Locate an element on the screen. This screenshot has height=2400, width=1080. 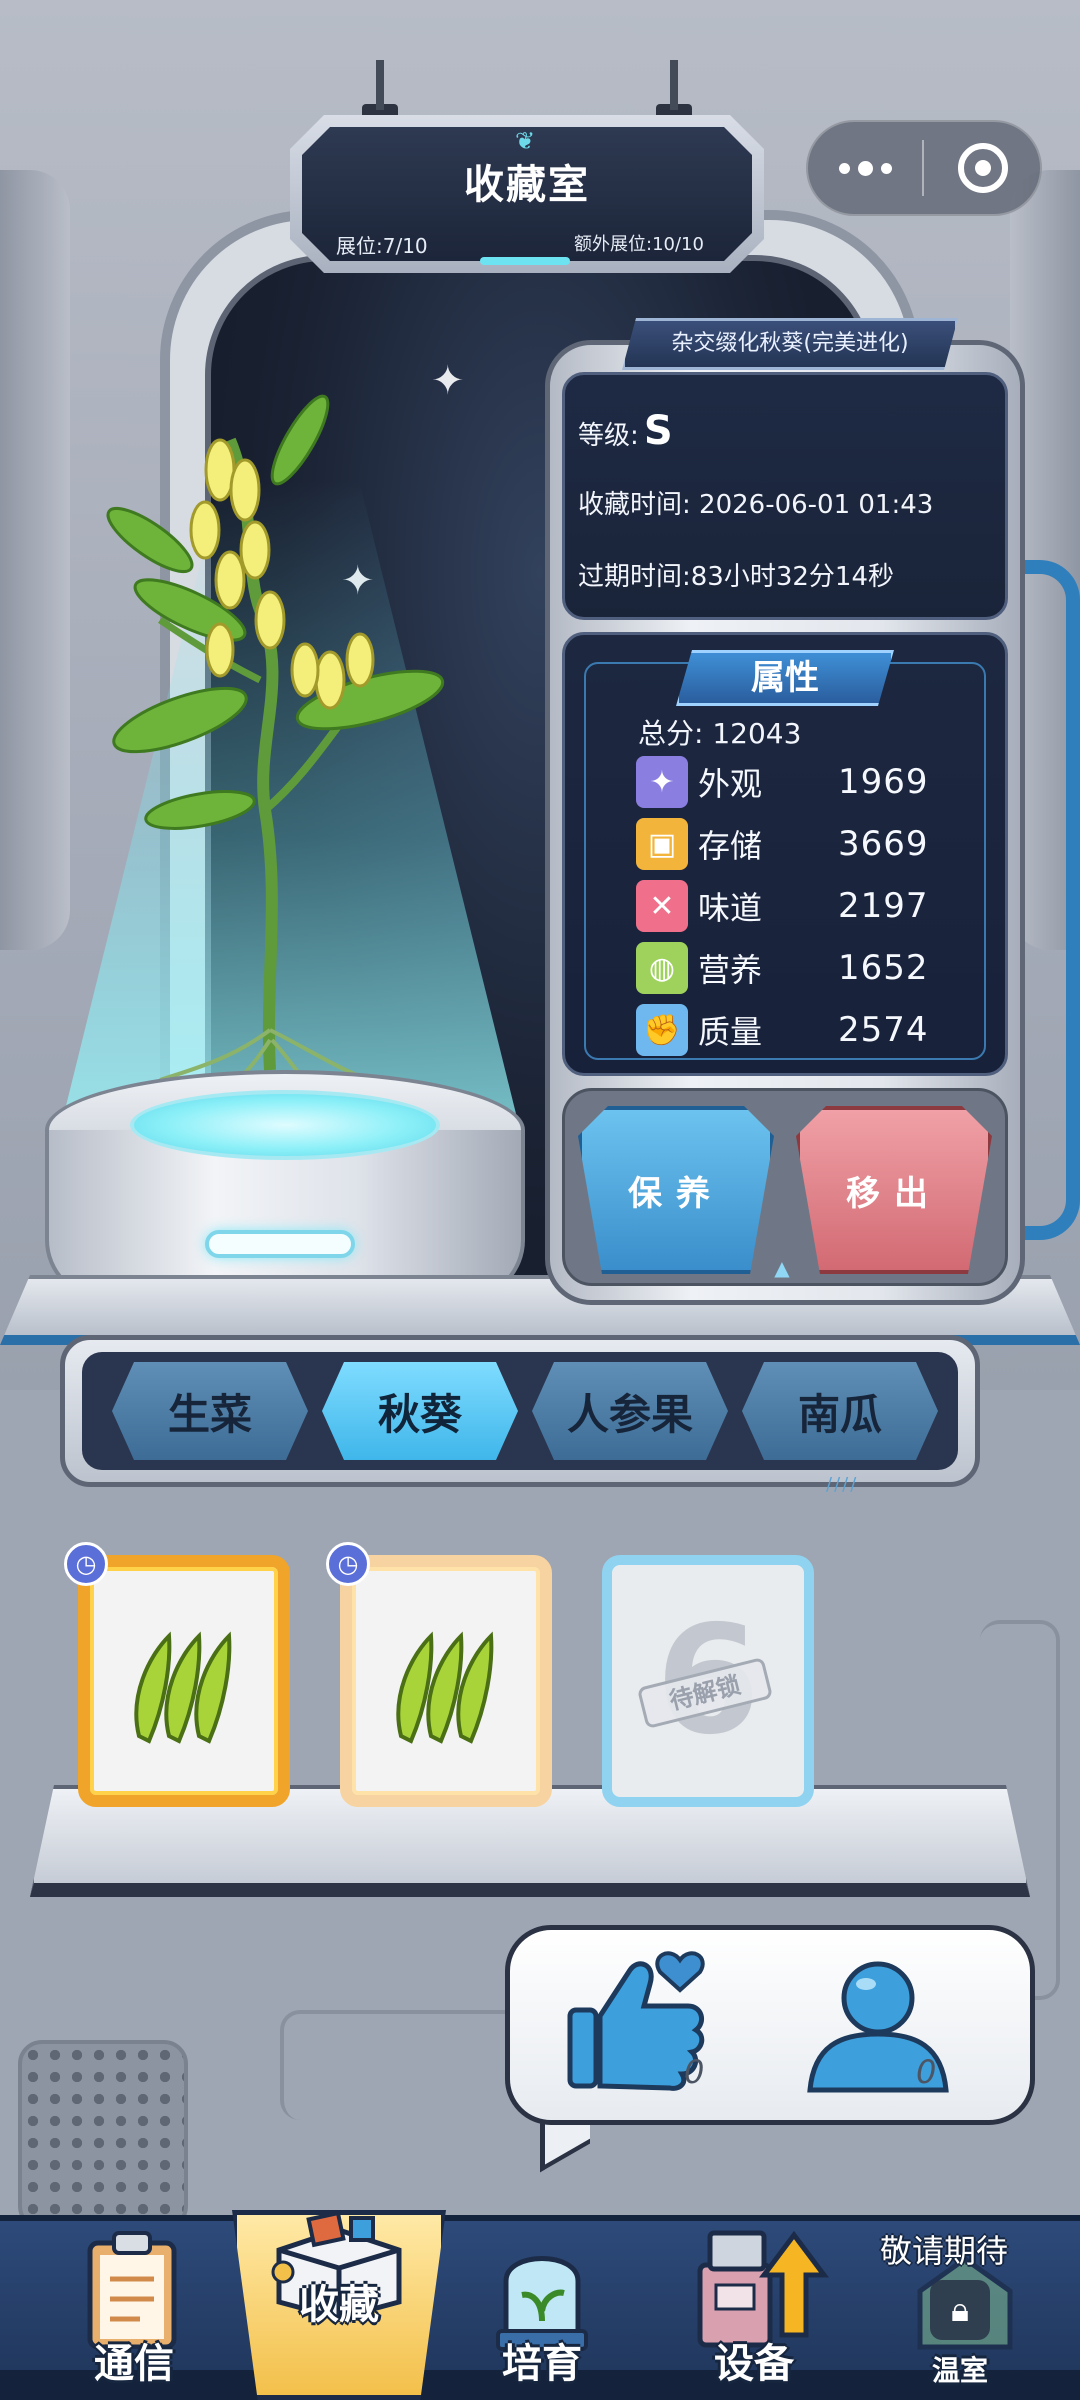
more-dots-icon is located at coordinates (865, 168).